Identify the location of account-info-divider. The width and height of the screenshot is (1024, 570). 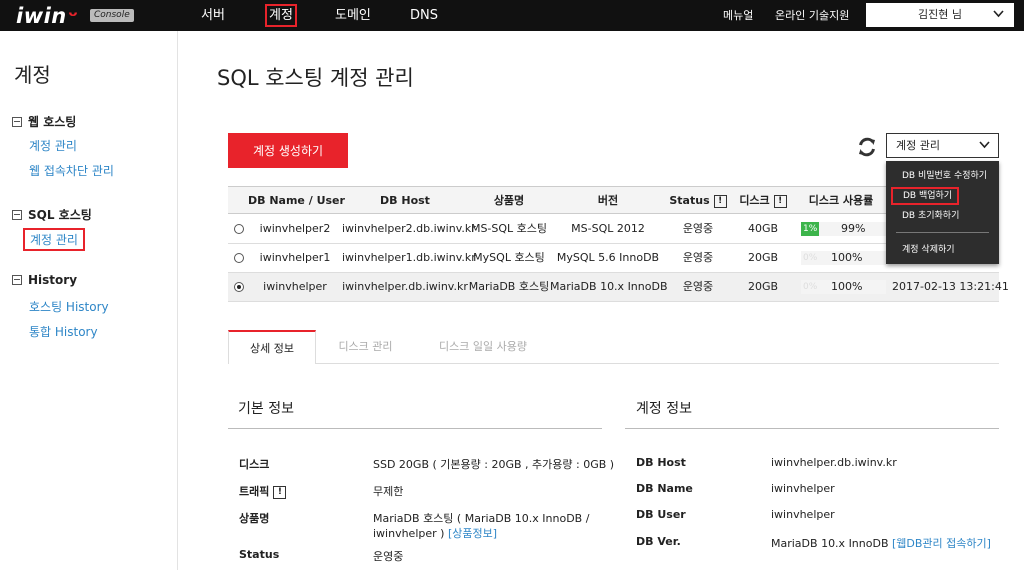
(812, 428).